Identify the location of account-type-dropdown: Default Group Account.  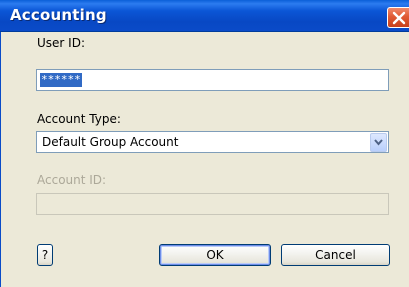
(212, 142).